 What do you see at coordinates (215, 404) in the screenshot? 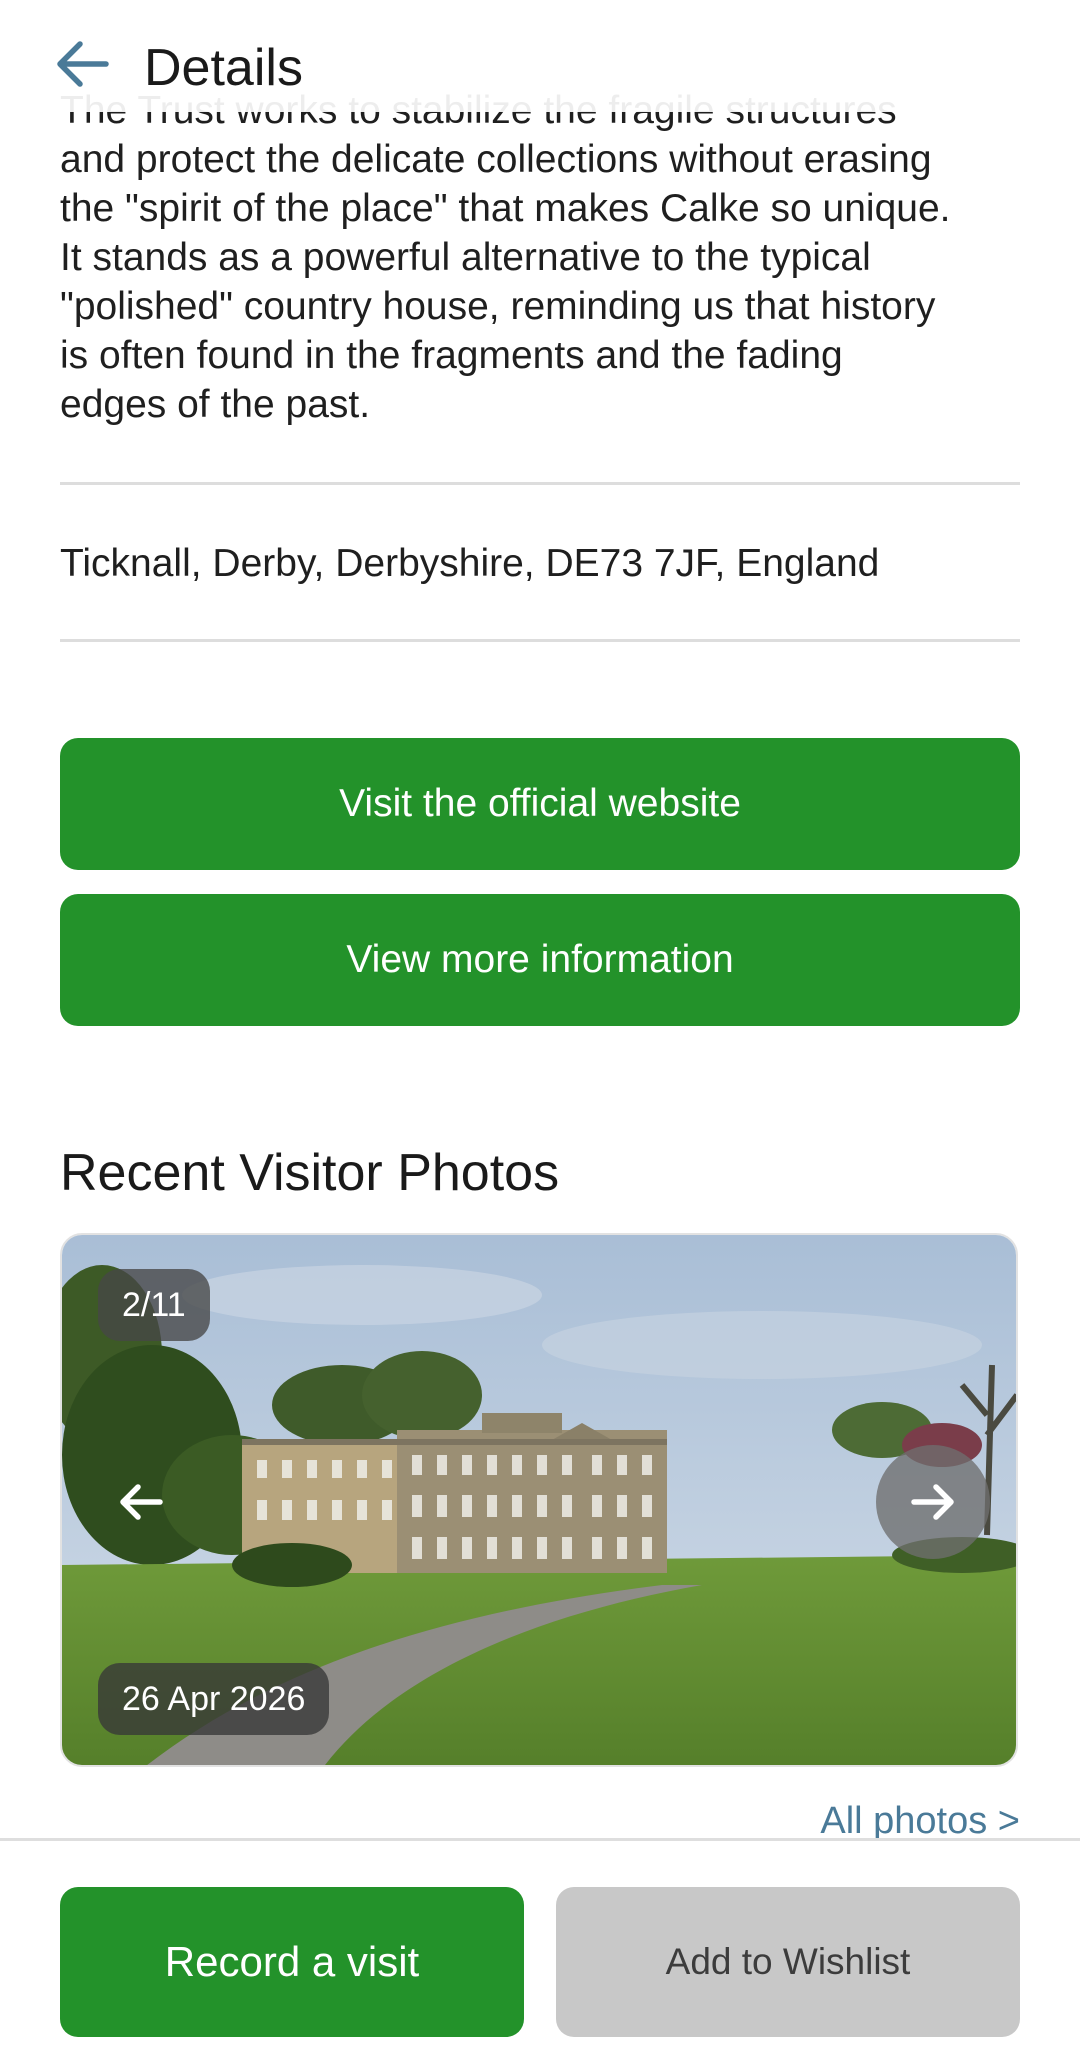
I see `description-line: edges of the past.` at bounding box center [215, 404].